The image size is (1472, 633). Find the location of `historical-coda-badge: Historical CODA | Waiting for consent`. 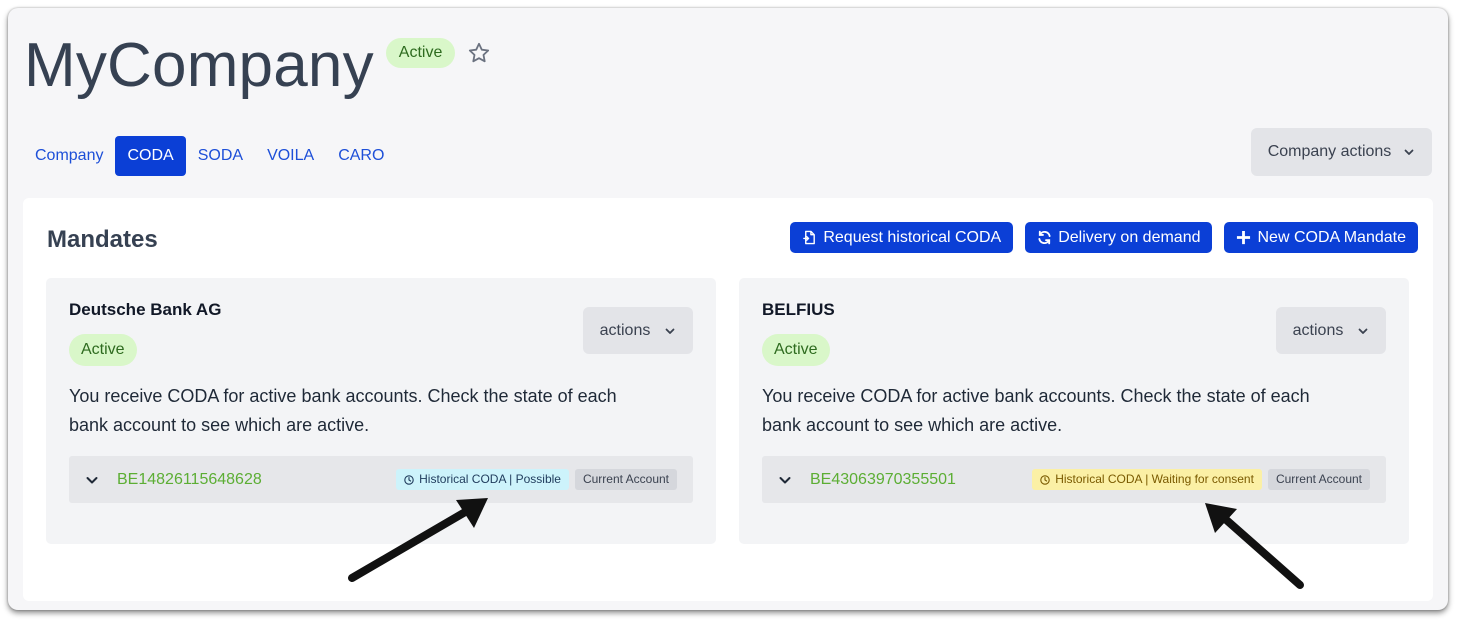

historical-coda-badge: Historical CODA | Waiting for consent is located at coordinates (1147, 479).